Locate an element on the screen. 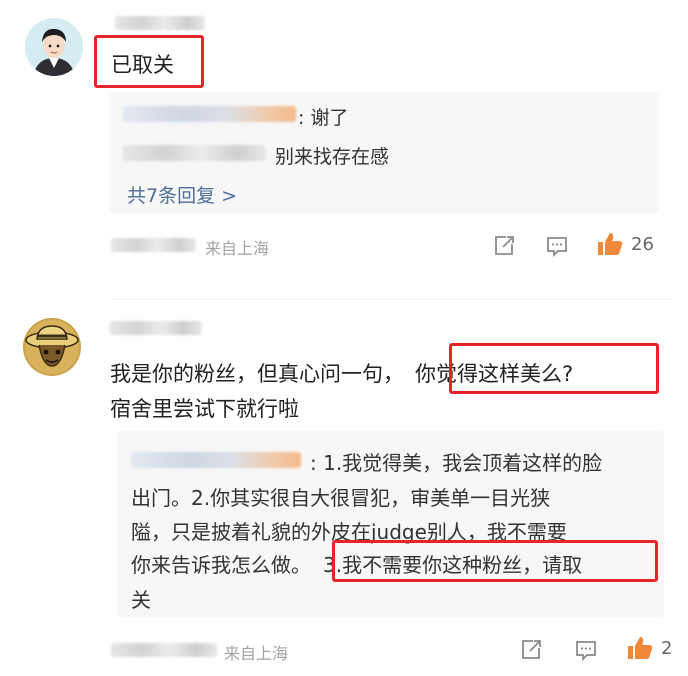 Image resolution: width=688 pixels, height=676 pixels. cartoon-person-icon is located at coordinates (54, 47).